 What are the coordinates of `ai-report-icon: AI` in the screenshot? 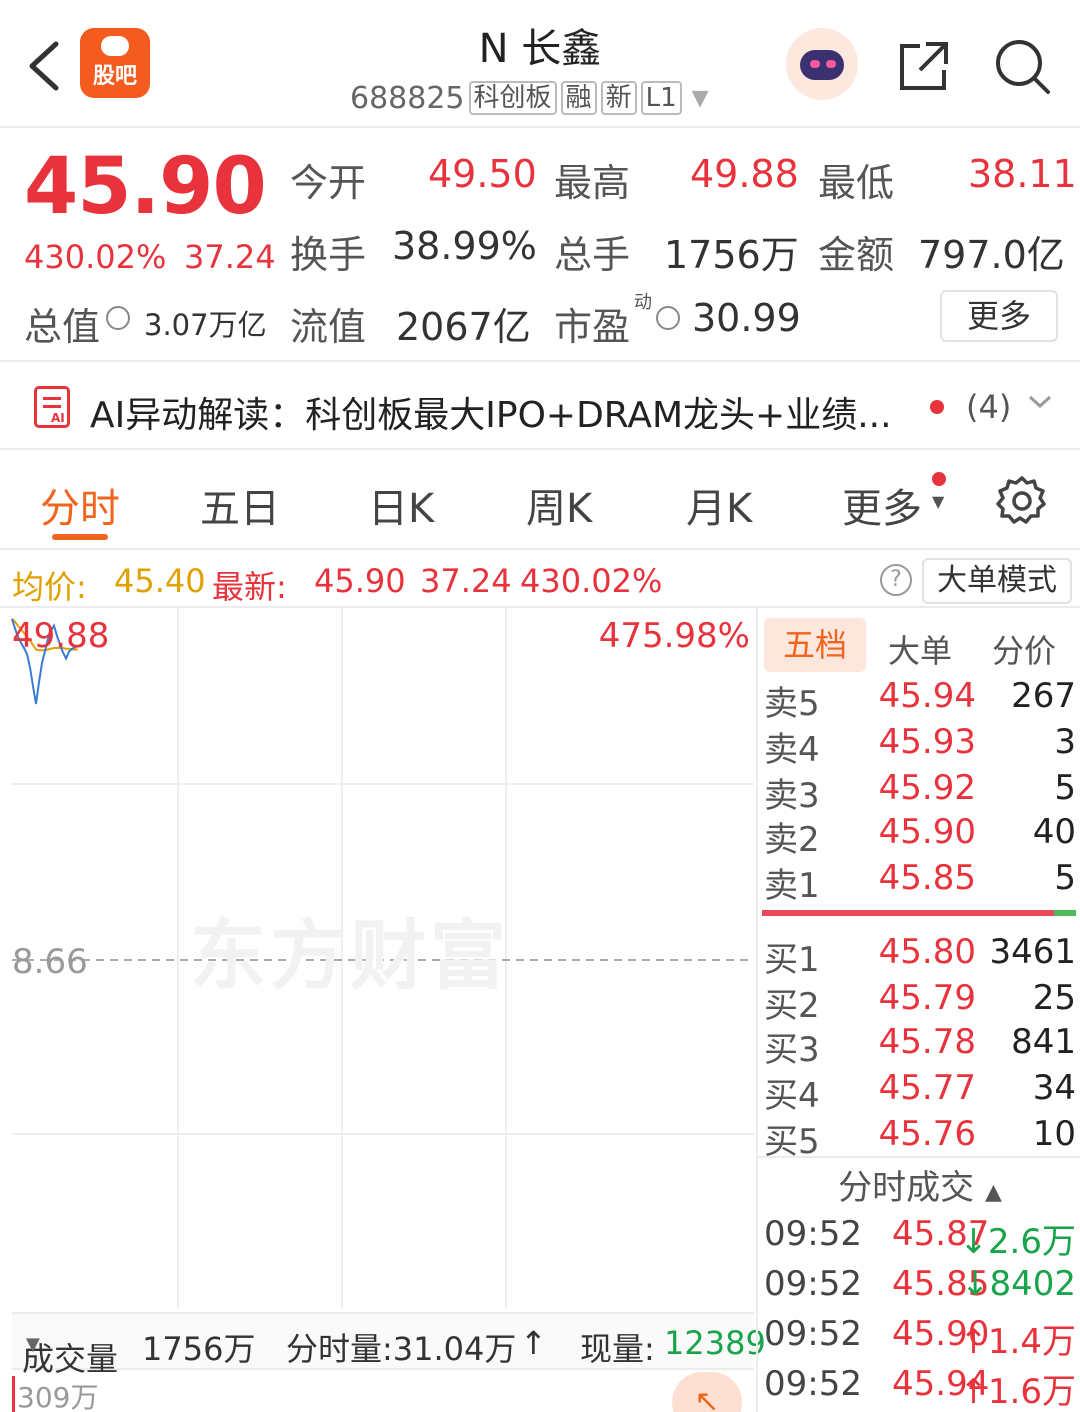 It's located at (52, 407).